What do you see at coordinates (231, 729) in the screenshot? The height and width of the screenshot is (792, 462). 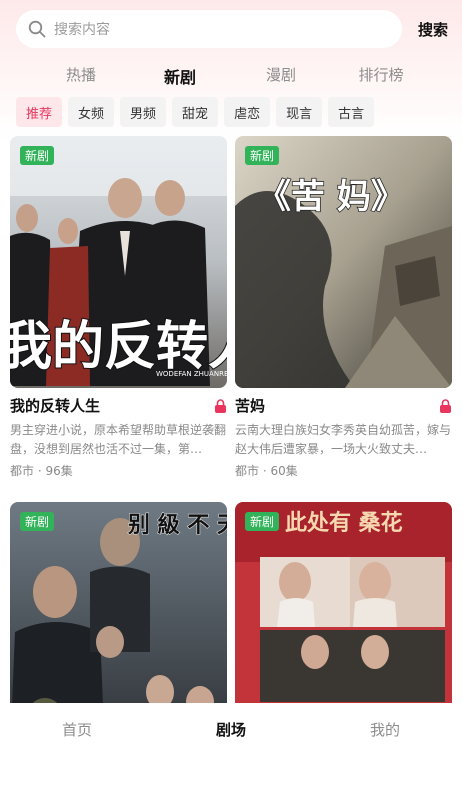 I see `nav-theater: 剧场` at bounding box center [231, 729].